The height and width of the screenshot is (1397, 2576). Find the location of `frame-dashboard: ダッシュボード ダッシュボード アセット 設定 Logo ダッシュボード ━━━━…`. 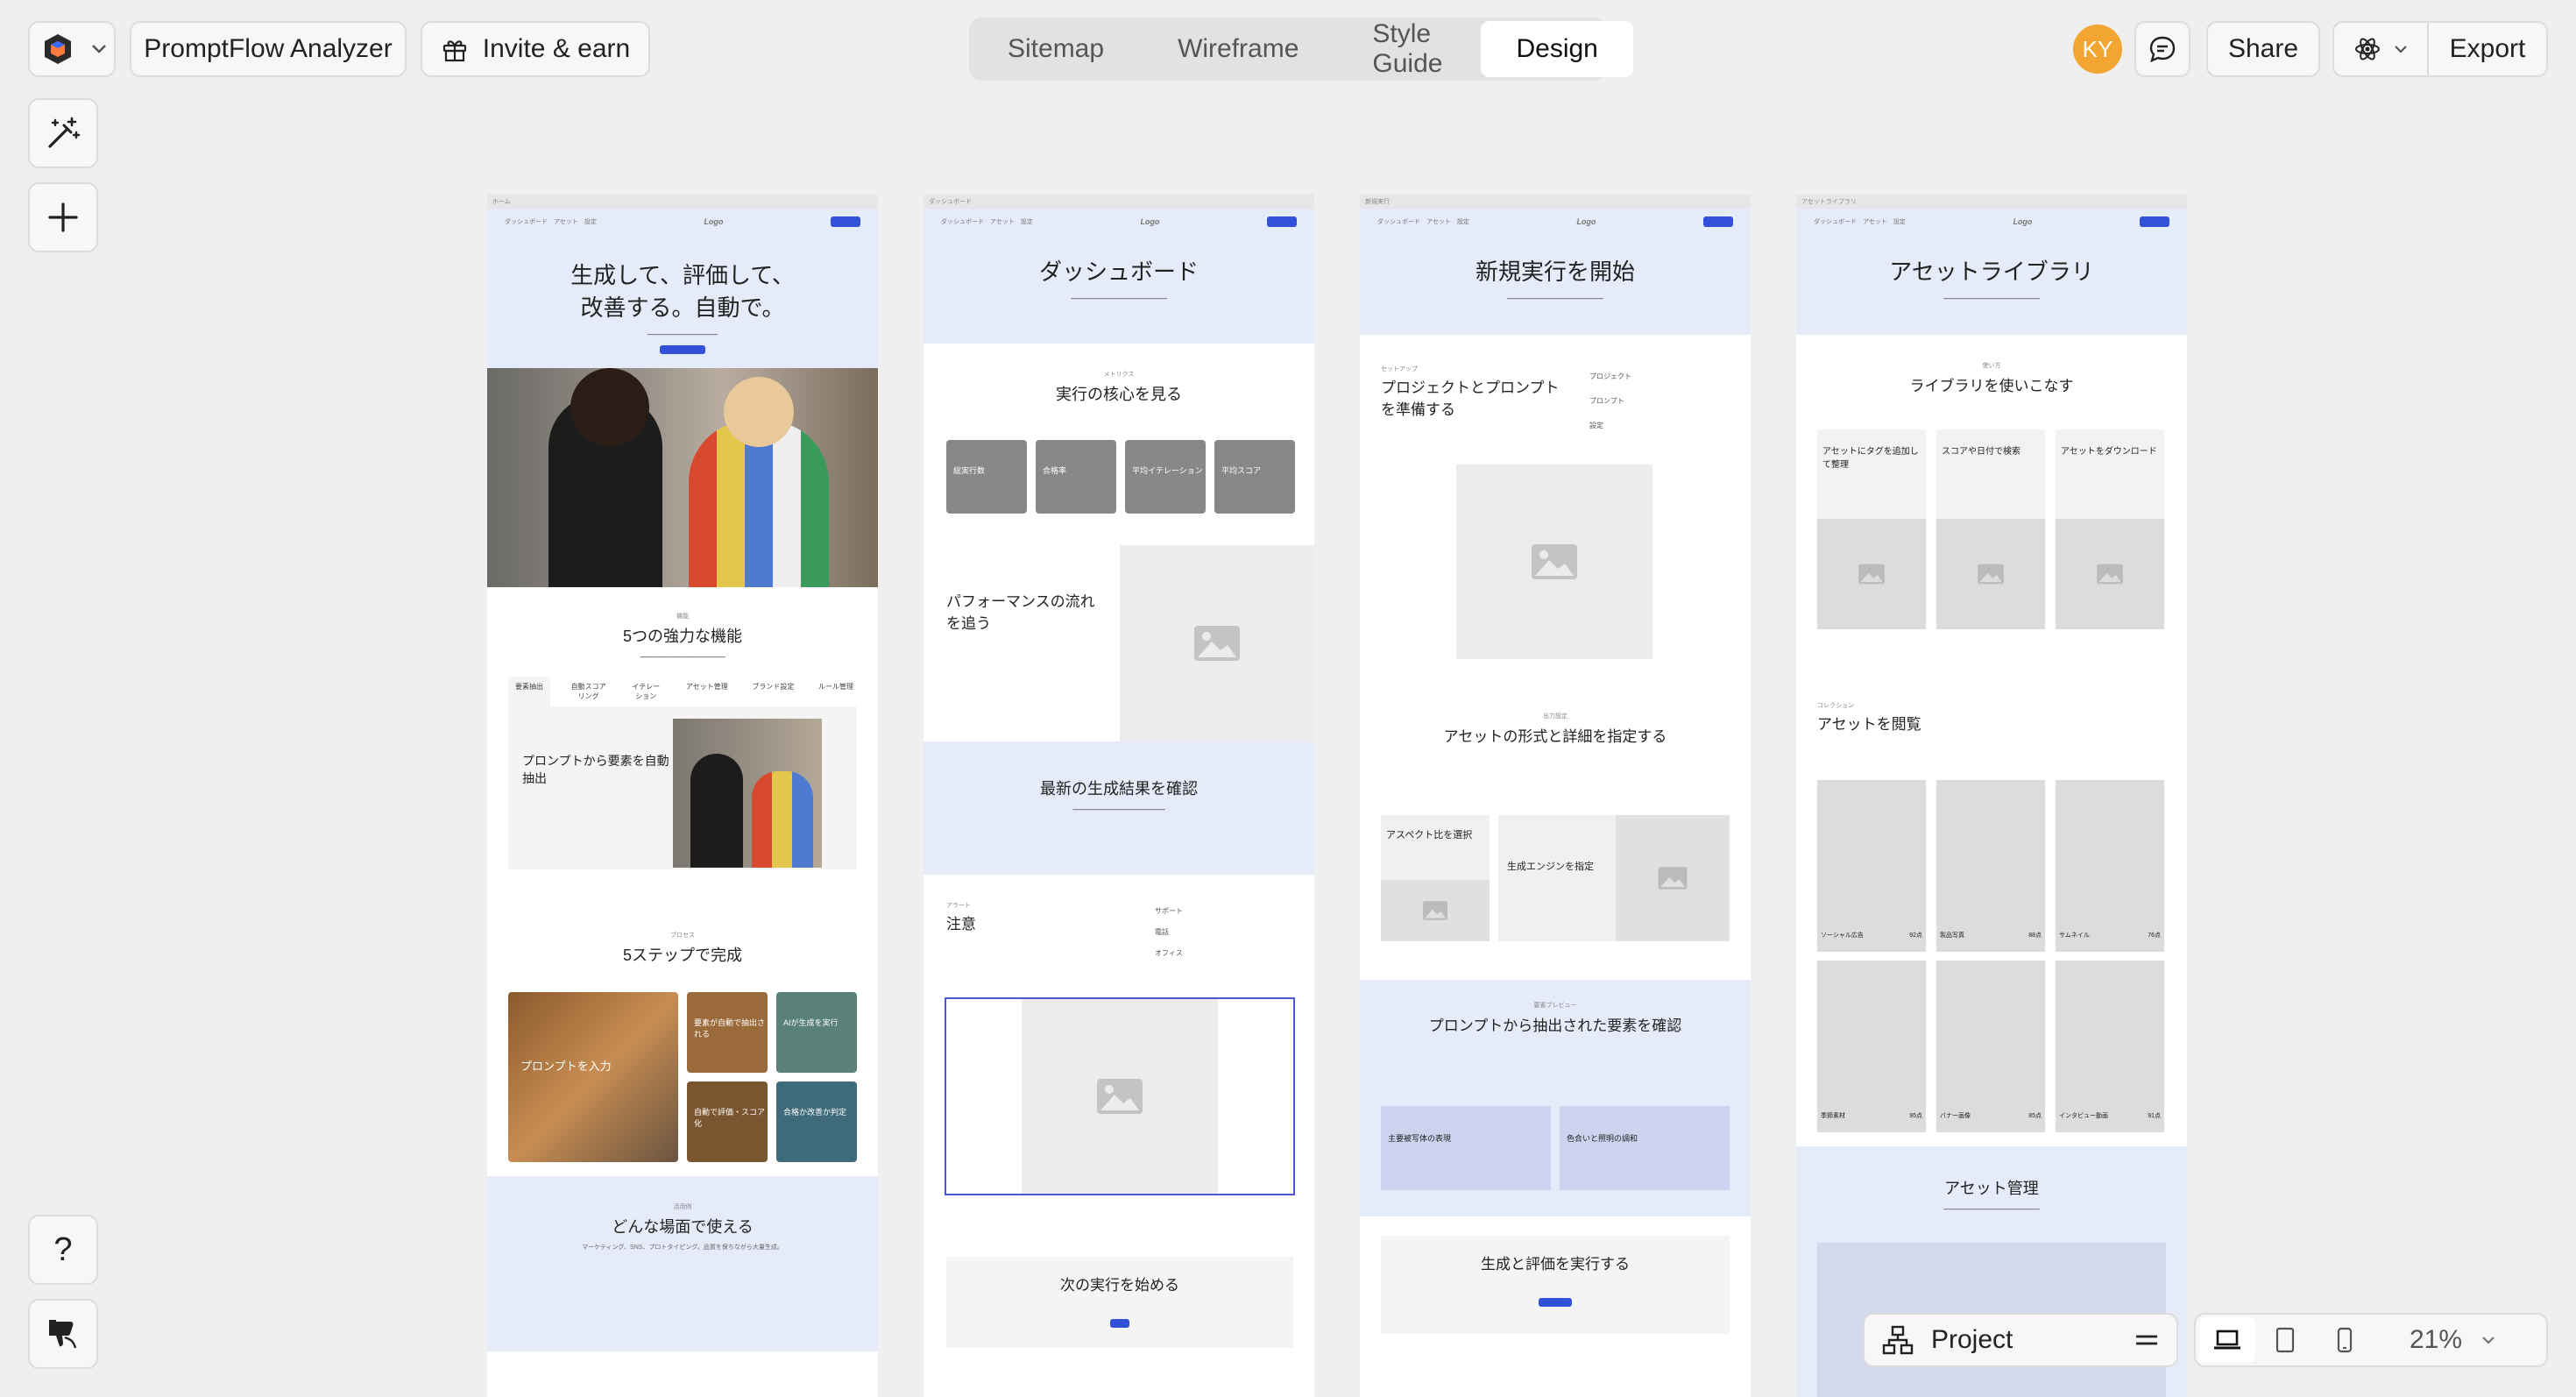

frame-dashboard: ダッシュボード ダッシュボード アセット 設定 Logo ダッシュボード ━━━━… is located at coordinates (1119, 796).